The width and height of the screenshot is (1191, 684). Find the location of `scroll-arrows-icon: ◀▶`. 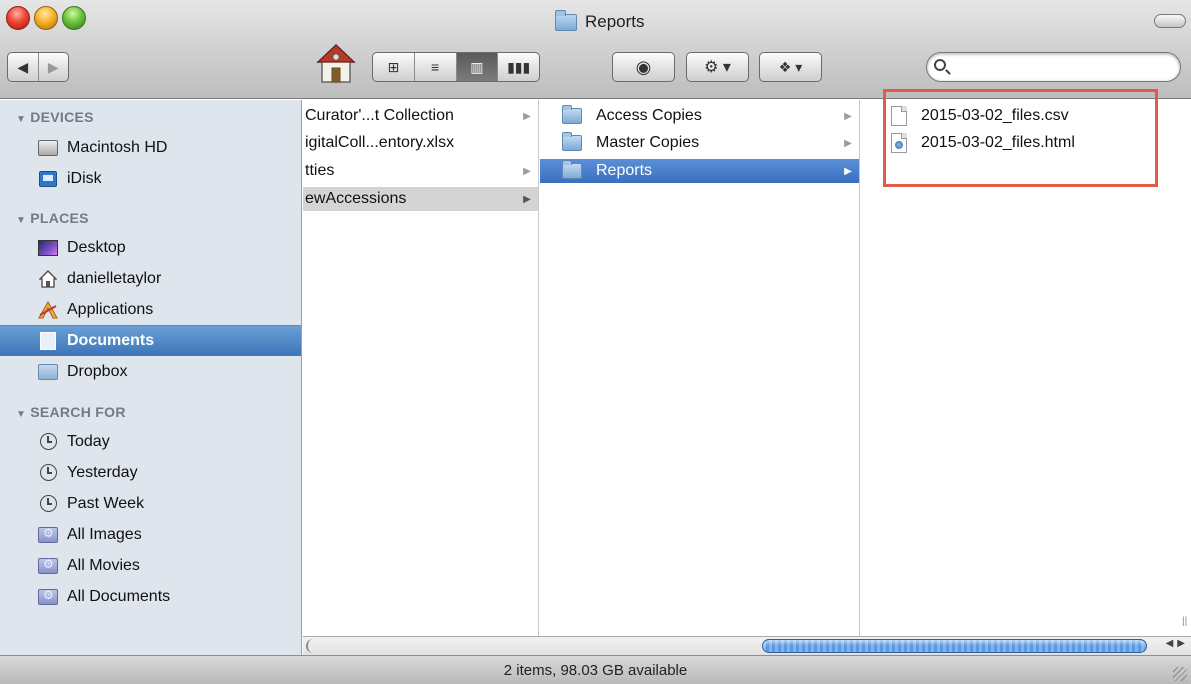

scroll-arrows-icon: ◀▶ is located at coordinates (1177, 643).